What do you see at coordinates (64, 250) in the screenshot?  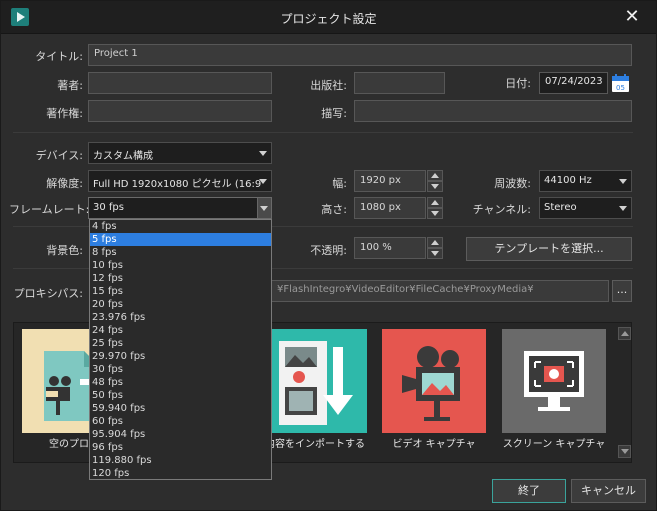 I see `background-color-label: 背景色:` at bounding box center [64, 250].